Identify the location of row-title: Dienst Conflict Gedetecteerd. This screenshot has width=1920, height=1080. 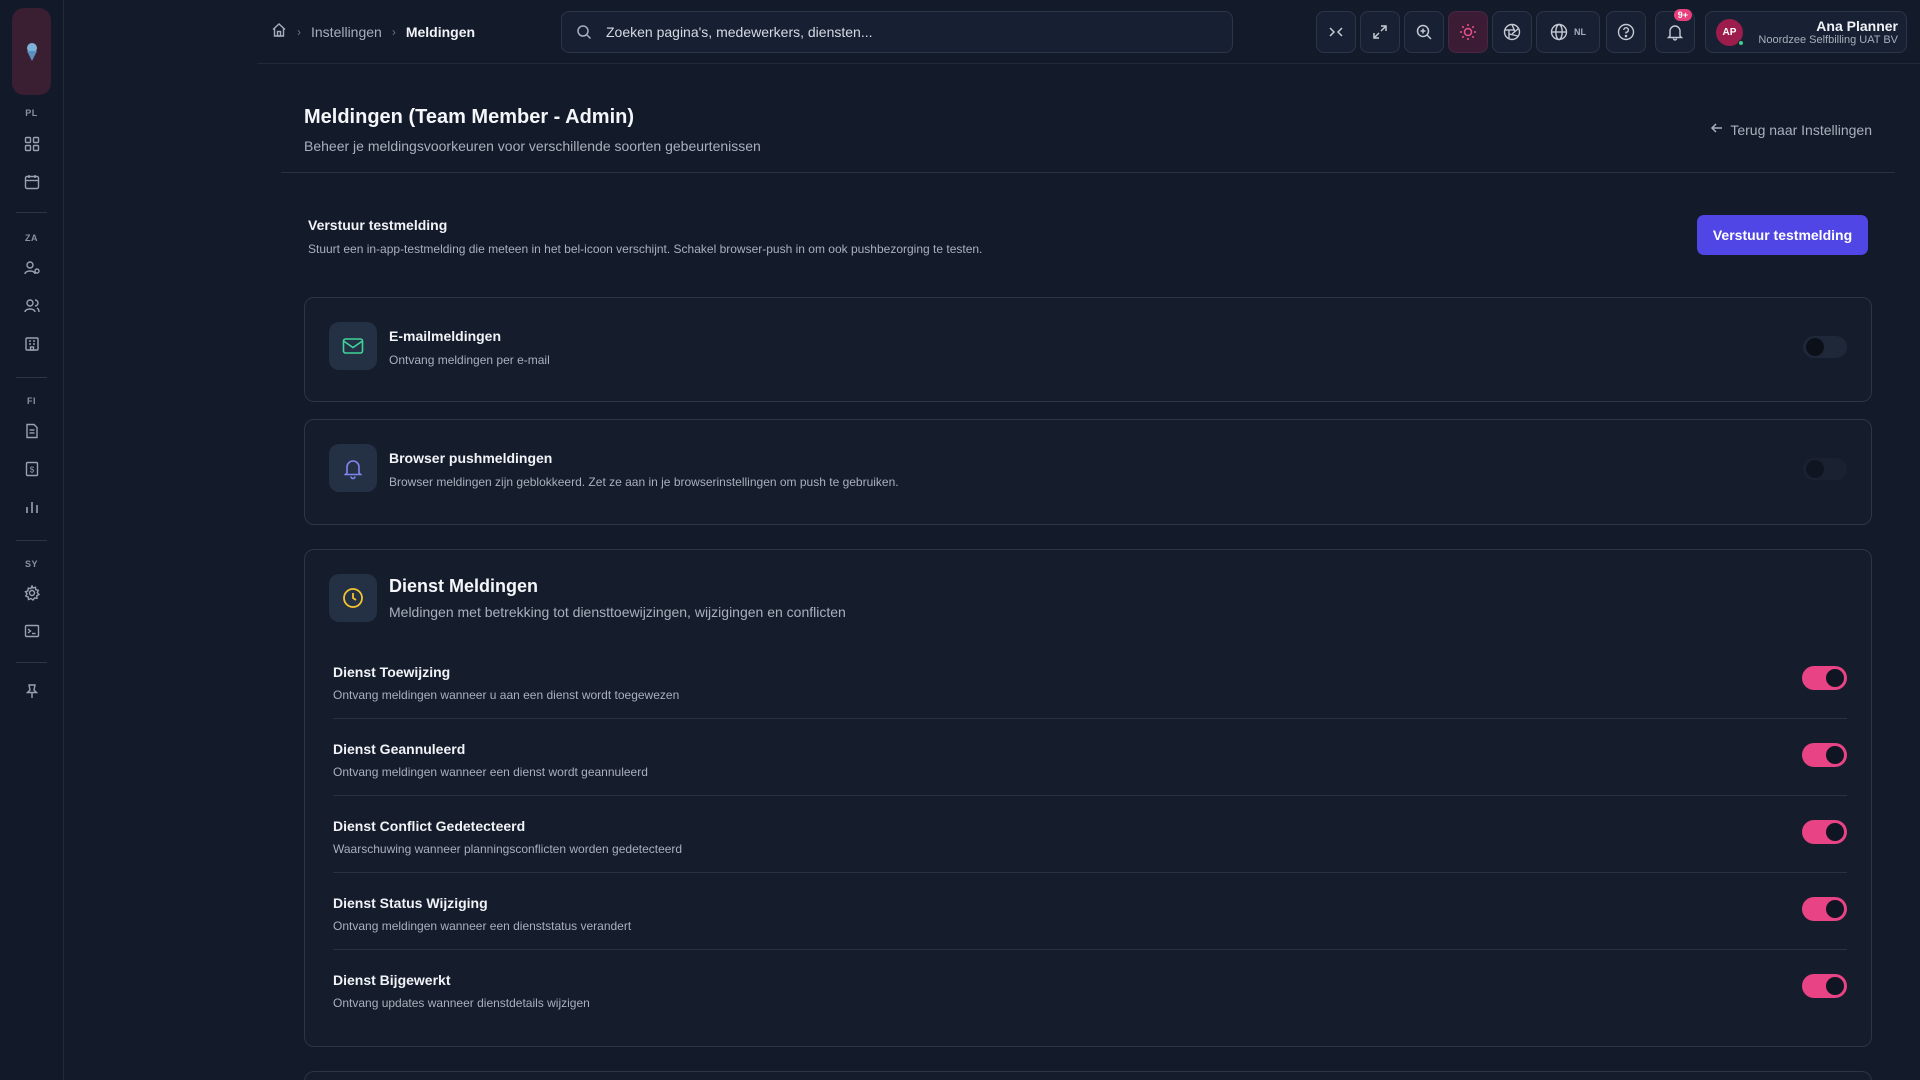
(429, 826).